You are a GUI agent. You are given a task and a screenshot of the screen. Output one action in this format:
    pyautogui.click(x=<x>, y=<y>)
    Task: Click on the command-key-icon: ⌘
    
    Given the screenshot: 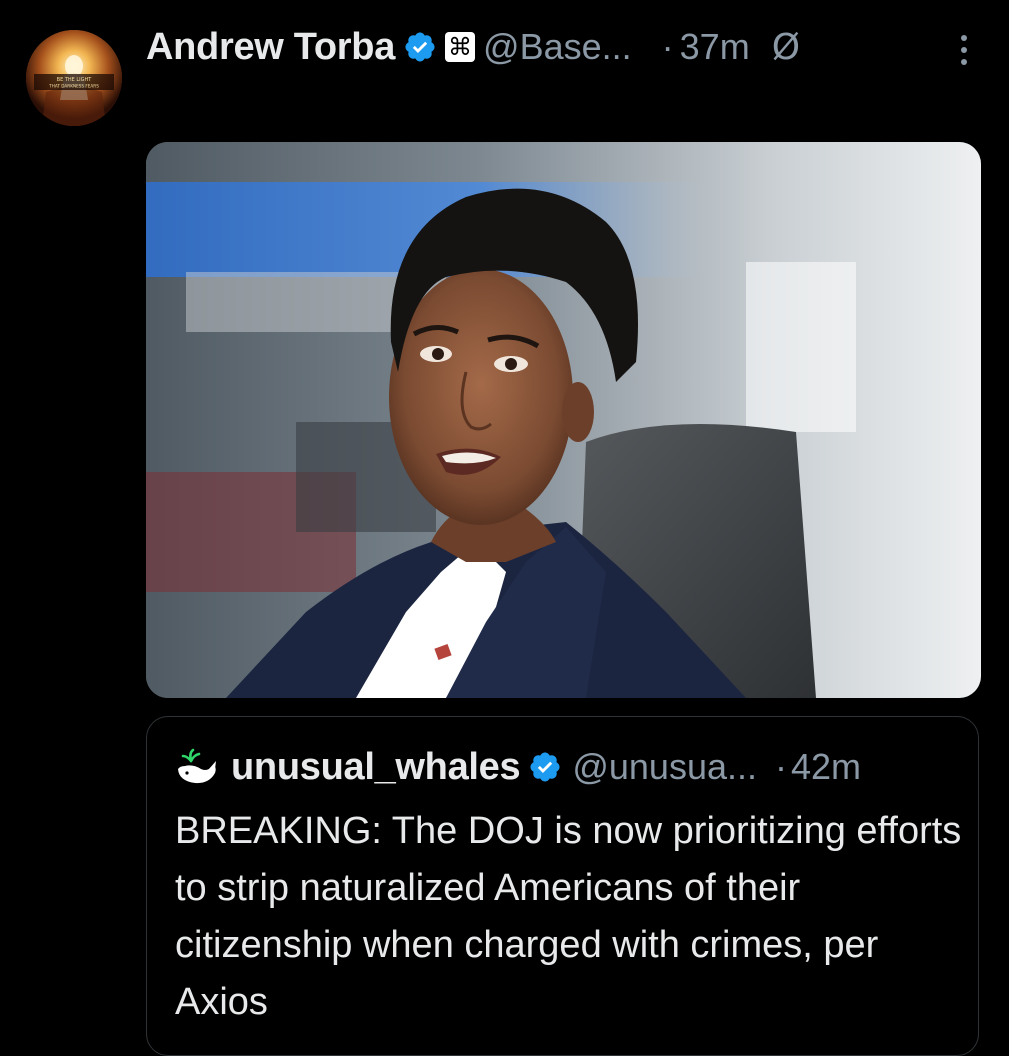 What is the action you would take?
    pyautogui.click(x=460, y=47)
    